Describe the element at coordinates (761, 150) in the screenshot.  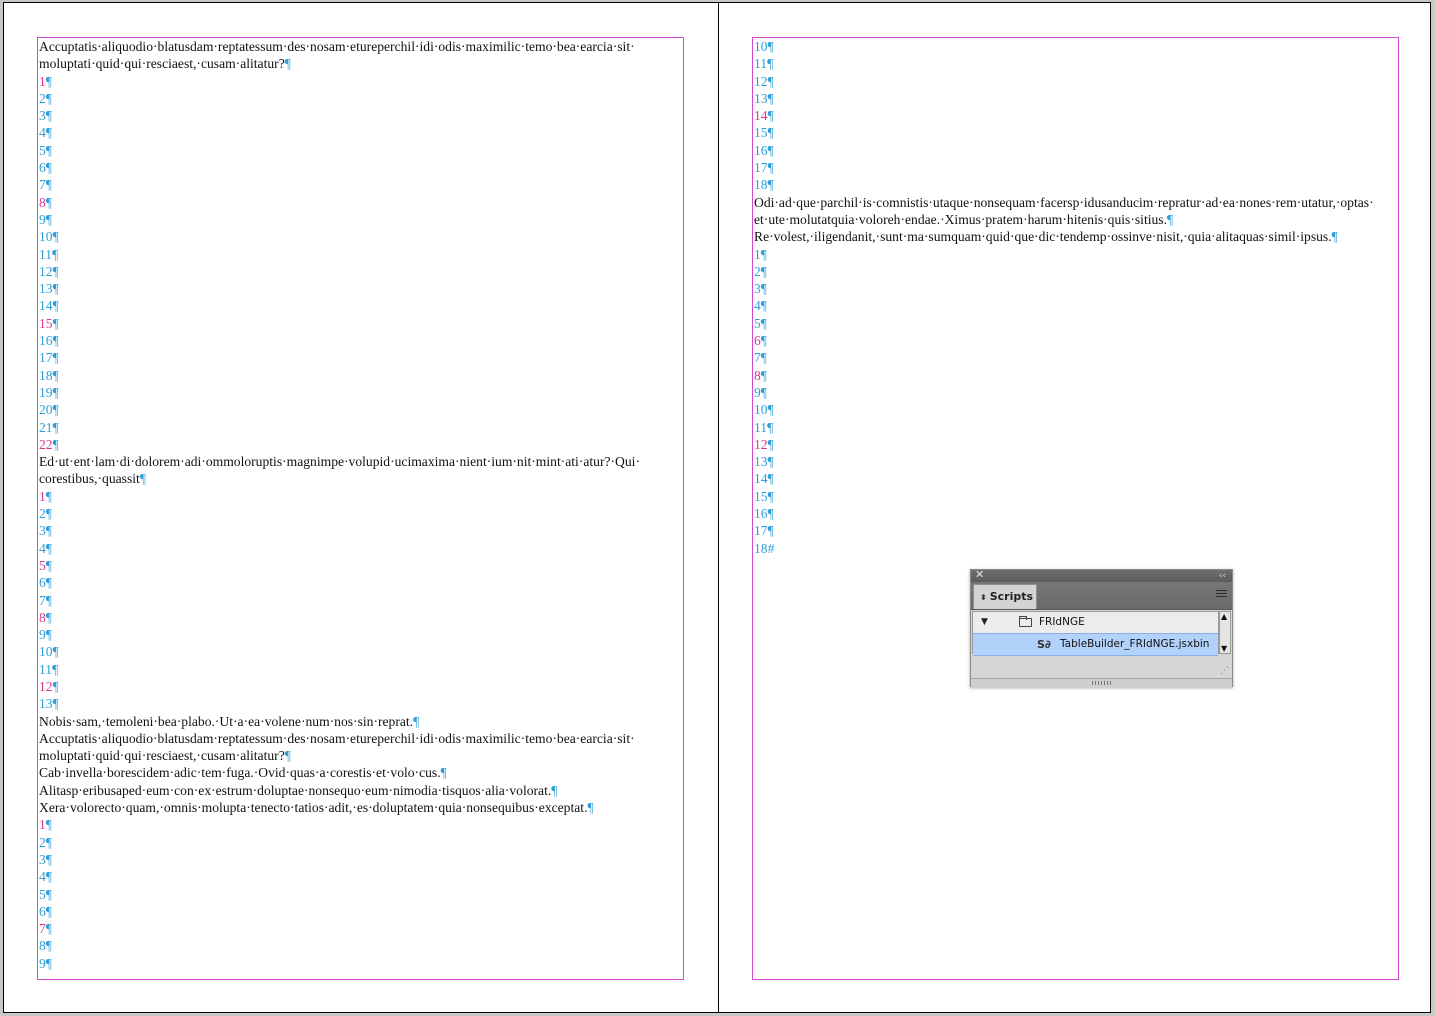
I see `line-number: 16` at that location.